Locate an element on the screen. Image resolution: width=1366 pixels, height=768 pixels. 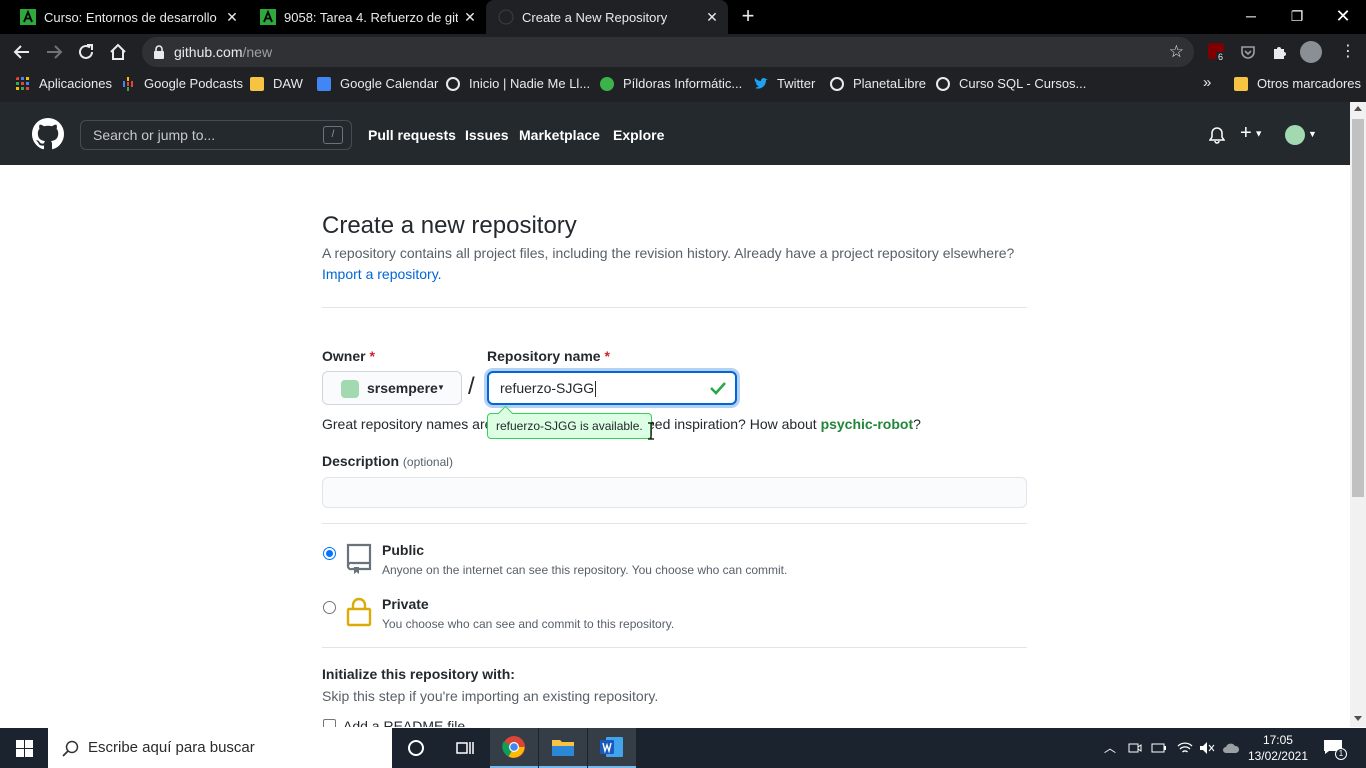
minimize-button: ─ is located at coordinates (1251, 16).